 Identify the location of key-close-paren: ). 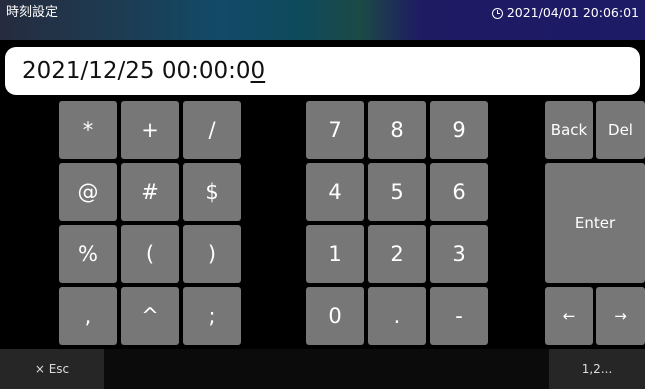
(212, 254).